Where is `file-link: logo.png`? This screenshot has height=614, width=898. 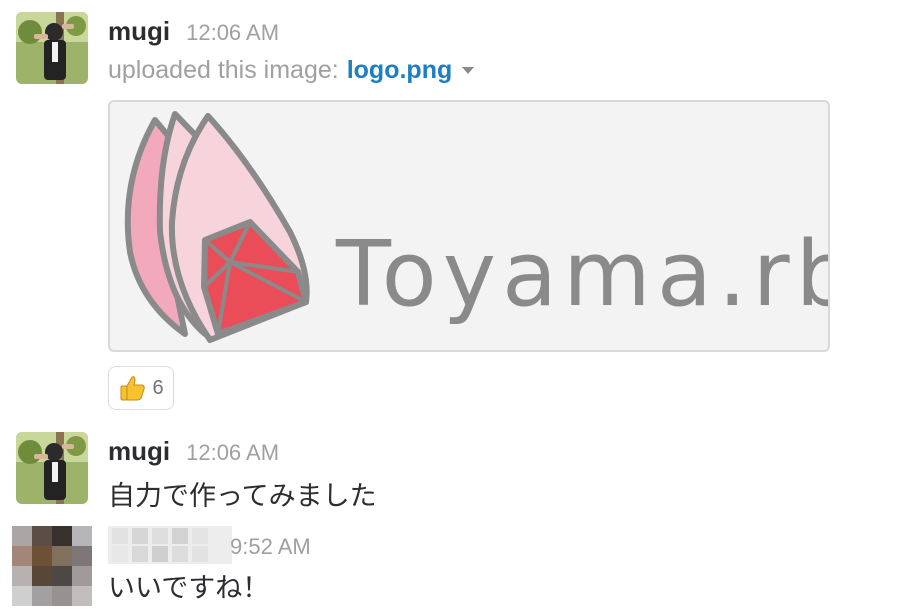 file-link: logo.png is located at coordinates (400, 70).